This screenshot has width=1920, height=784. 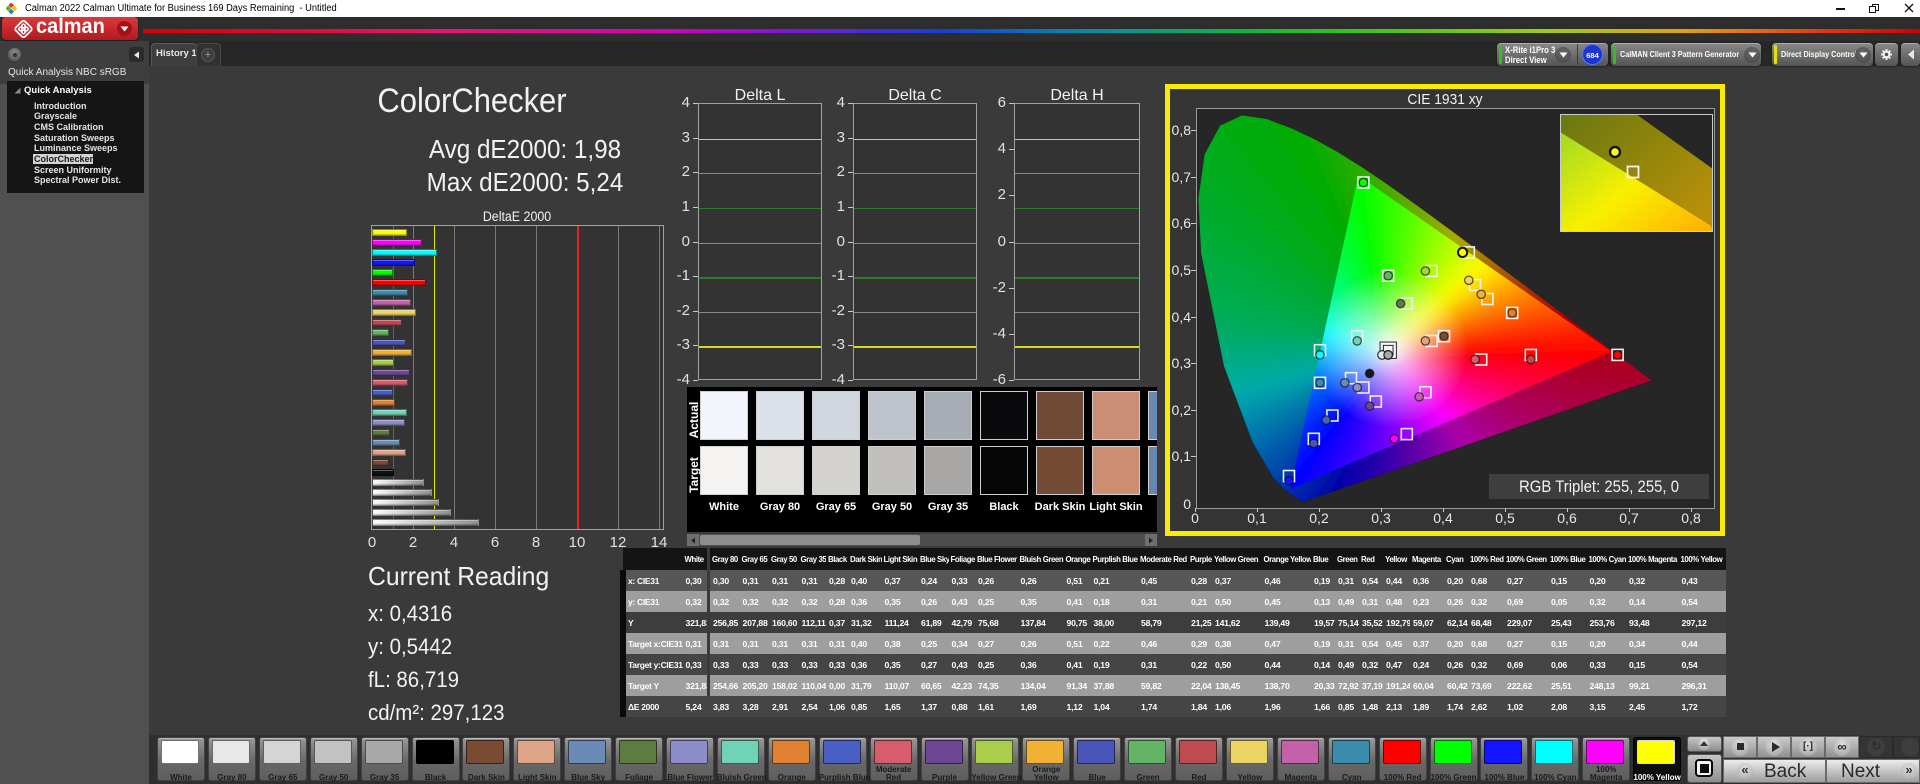 I want to click on svg-text: RGB Triplet: 255, 255, 0, so click(x=1599, y=487).